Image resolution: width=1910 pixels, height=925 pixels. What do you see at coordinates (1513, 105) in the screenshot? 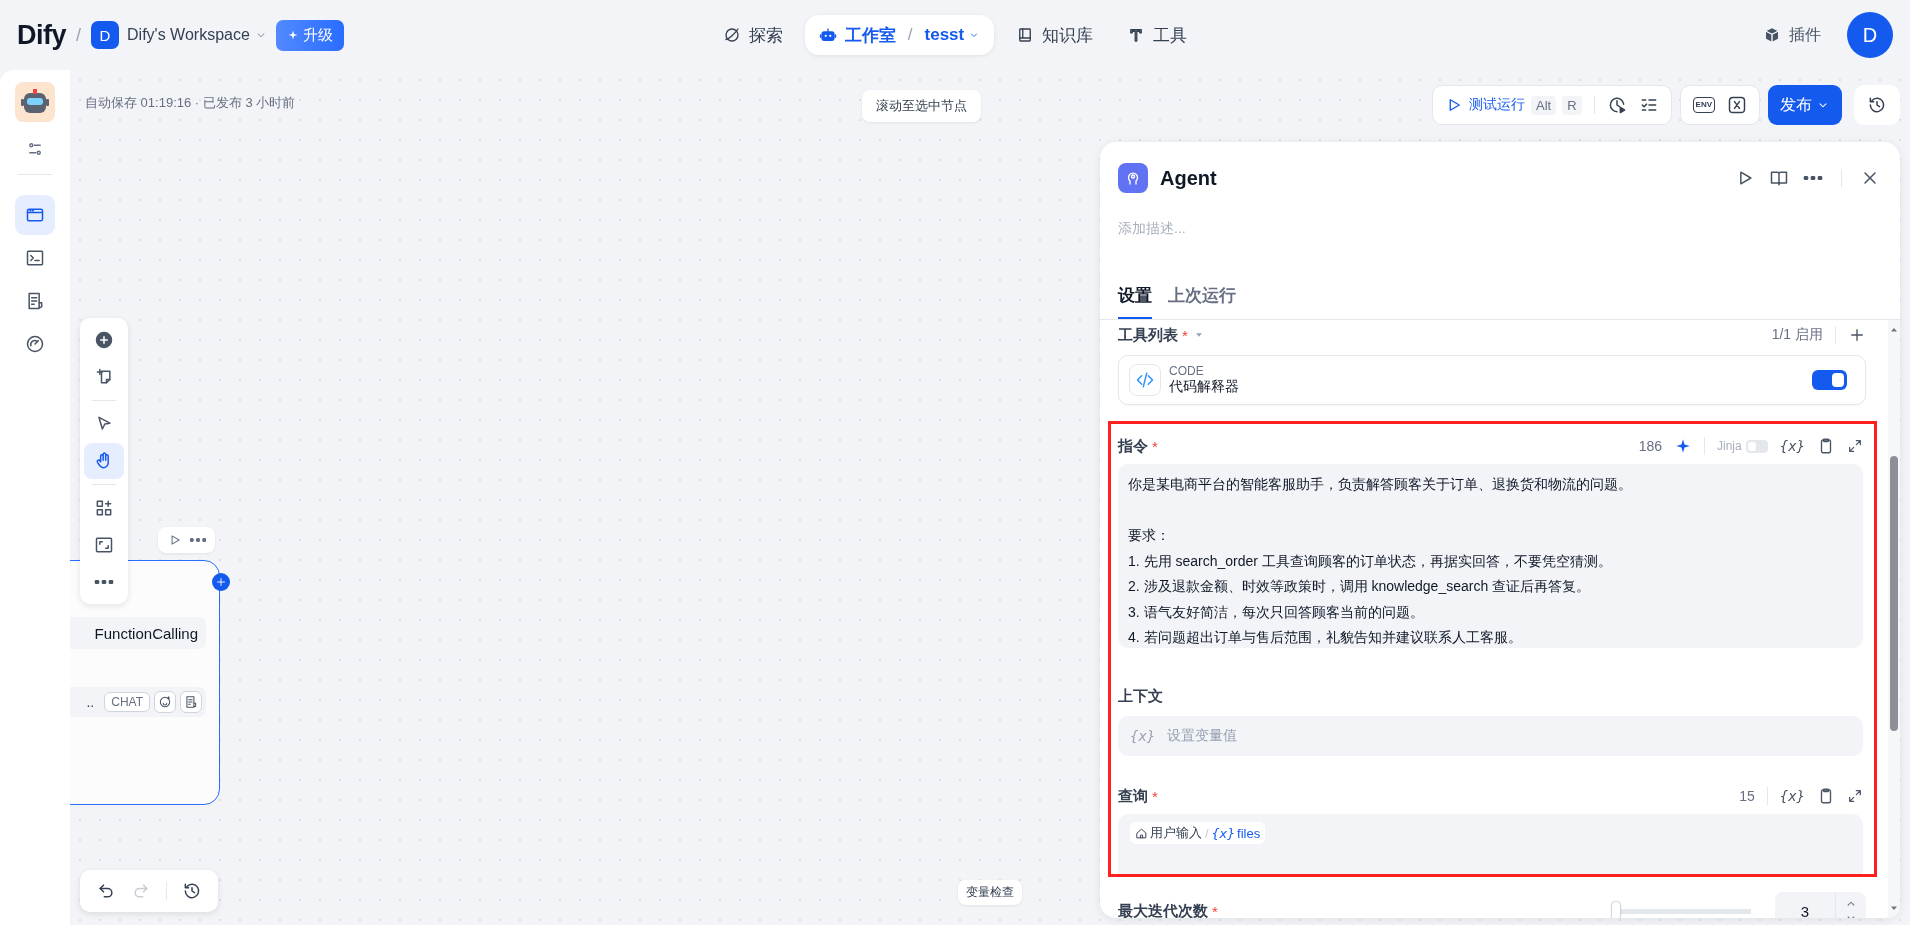
I see `test-run-button: 测试运行 Alt R` at bounding box center [1513, 105].